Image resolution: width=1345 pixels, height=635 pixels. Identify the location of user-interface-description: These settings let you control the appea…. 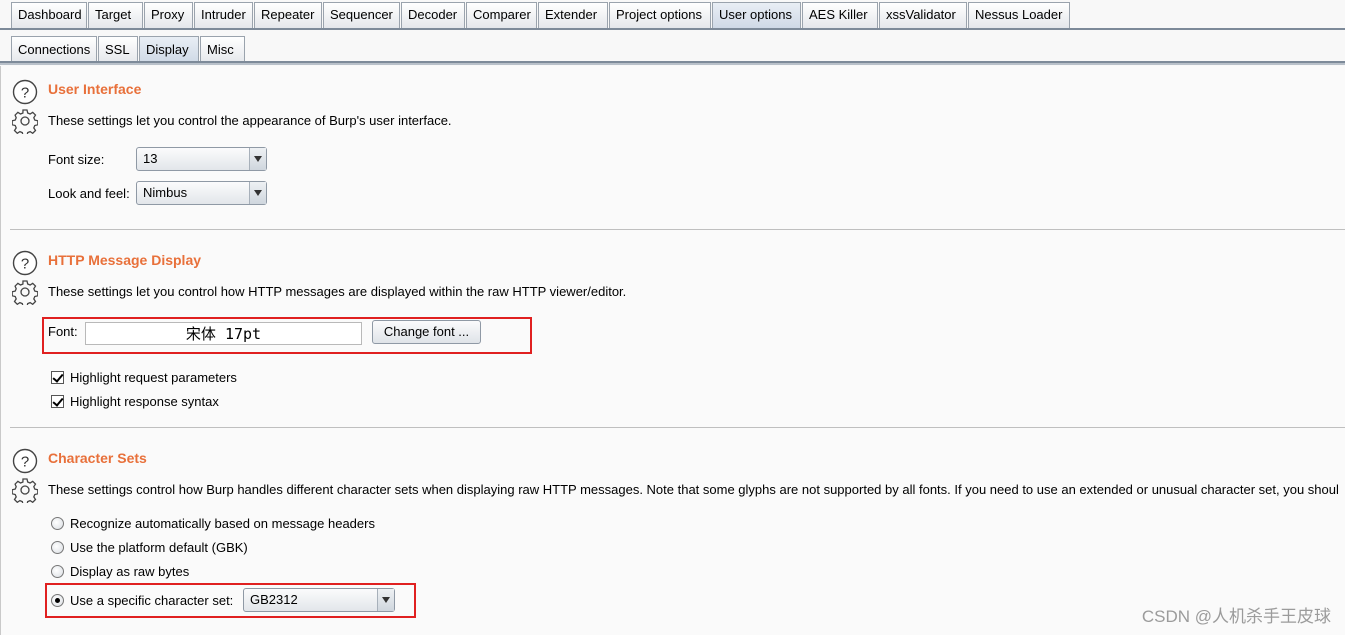
(250, 120).